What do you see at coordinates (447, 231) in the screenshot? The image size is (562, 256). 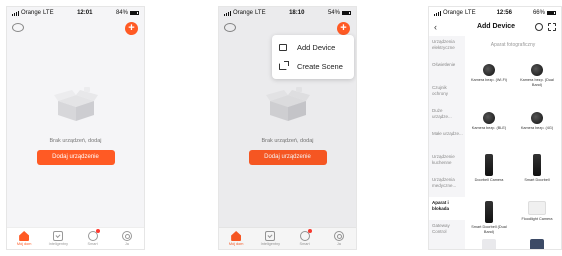 I see `category-item: Gateway Control` at bounding box center [447, 231].